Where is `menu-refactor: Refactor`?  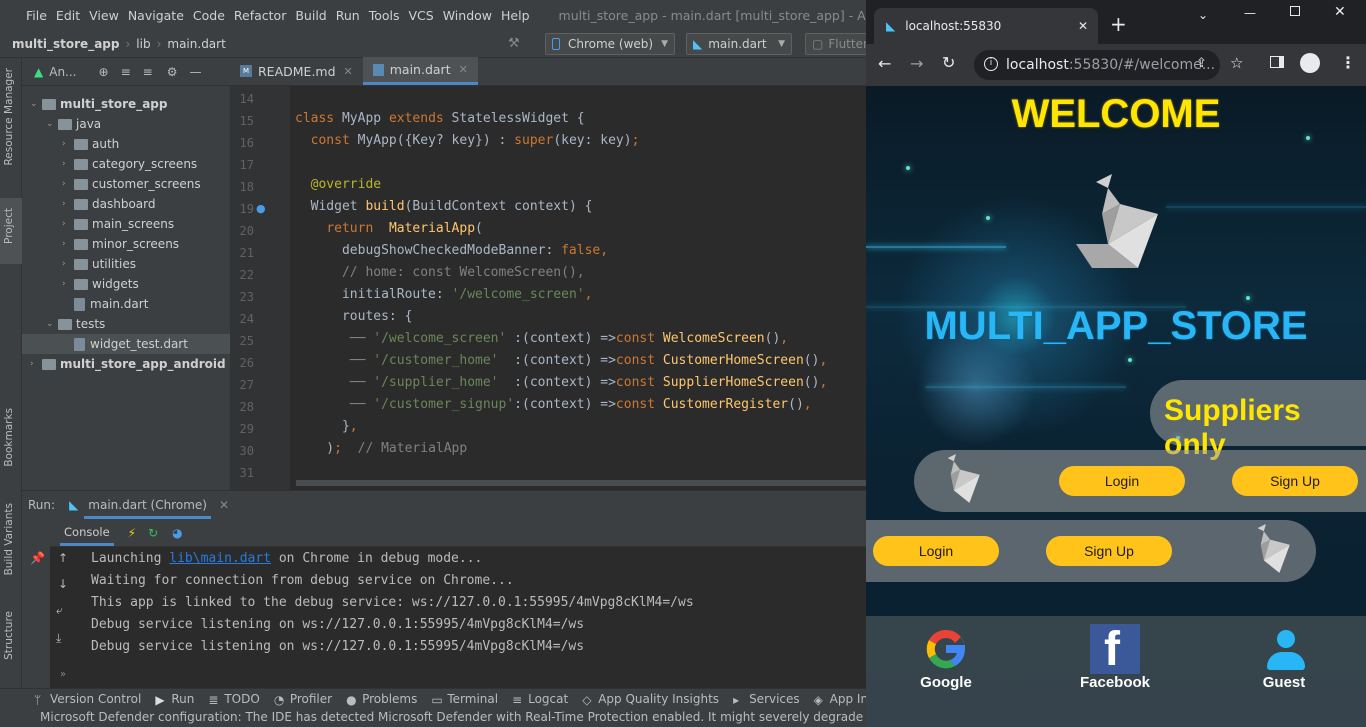 menu-refactor: Refactor is located at coordinates (260, 15).